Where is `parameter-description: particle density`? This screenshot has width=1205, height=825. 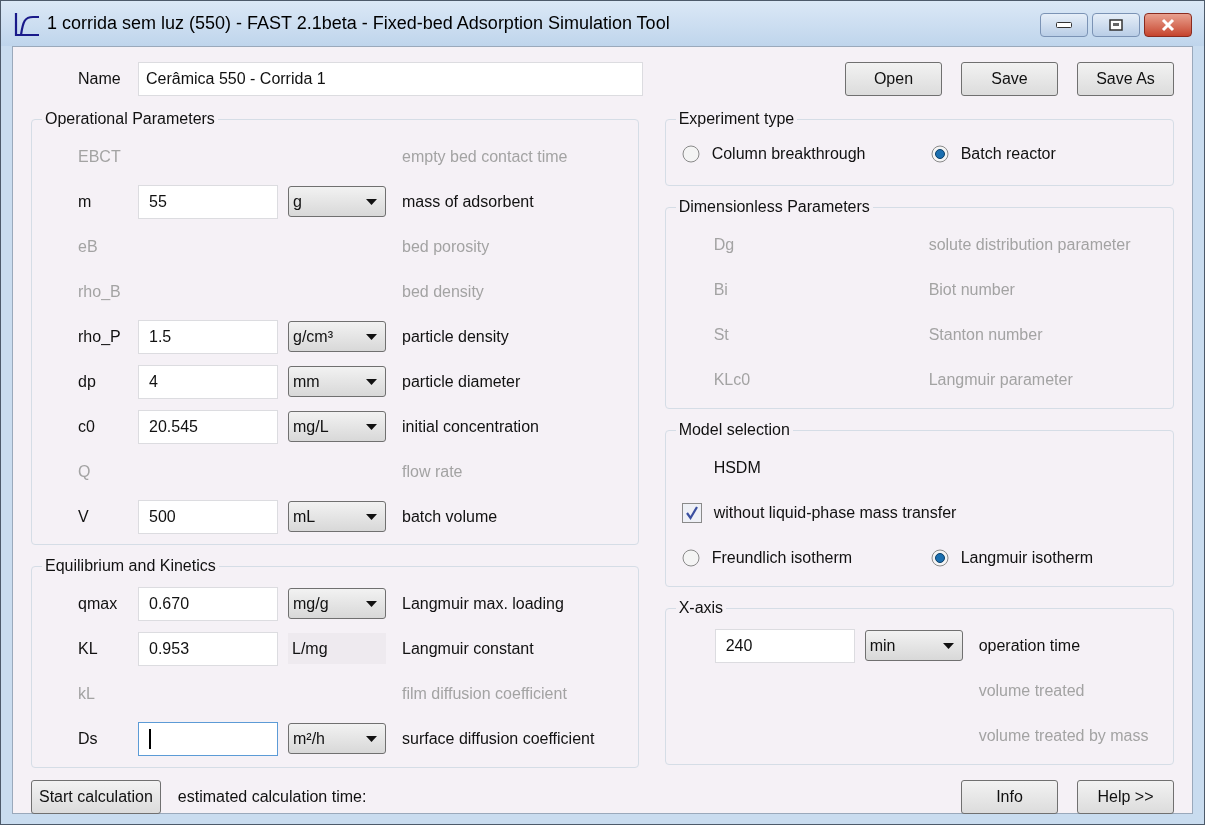 parameter-description: particle density is located at coordinates (455, 336).